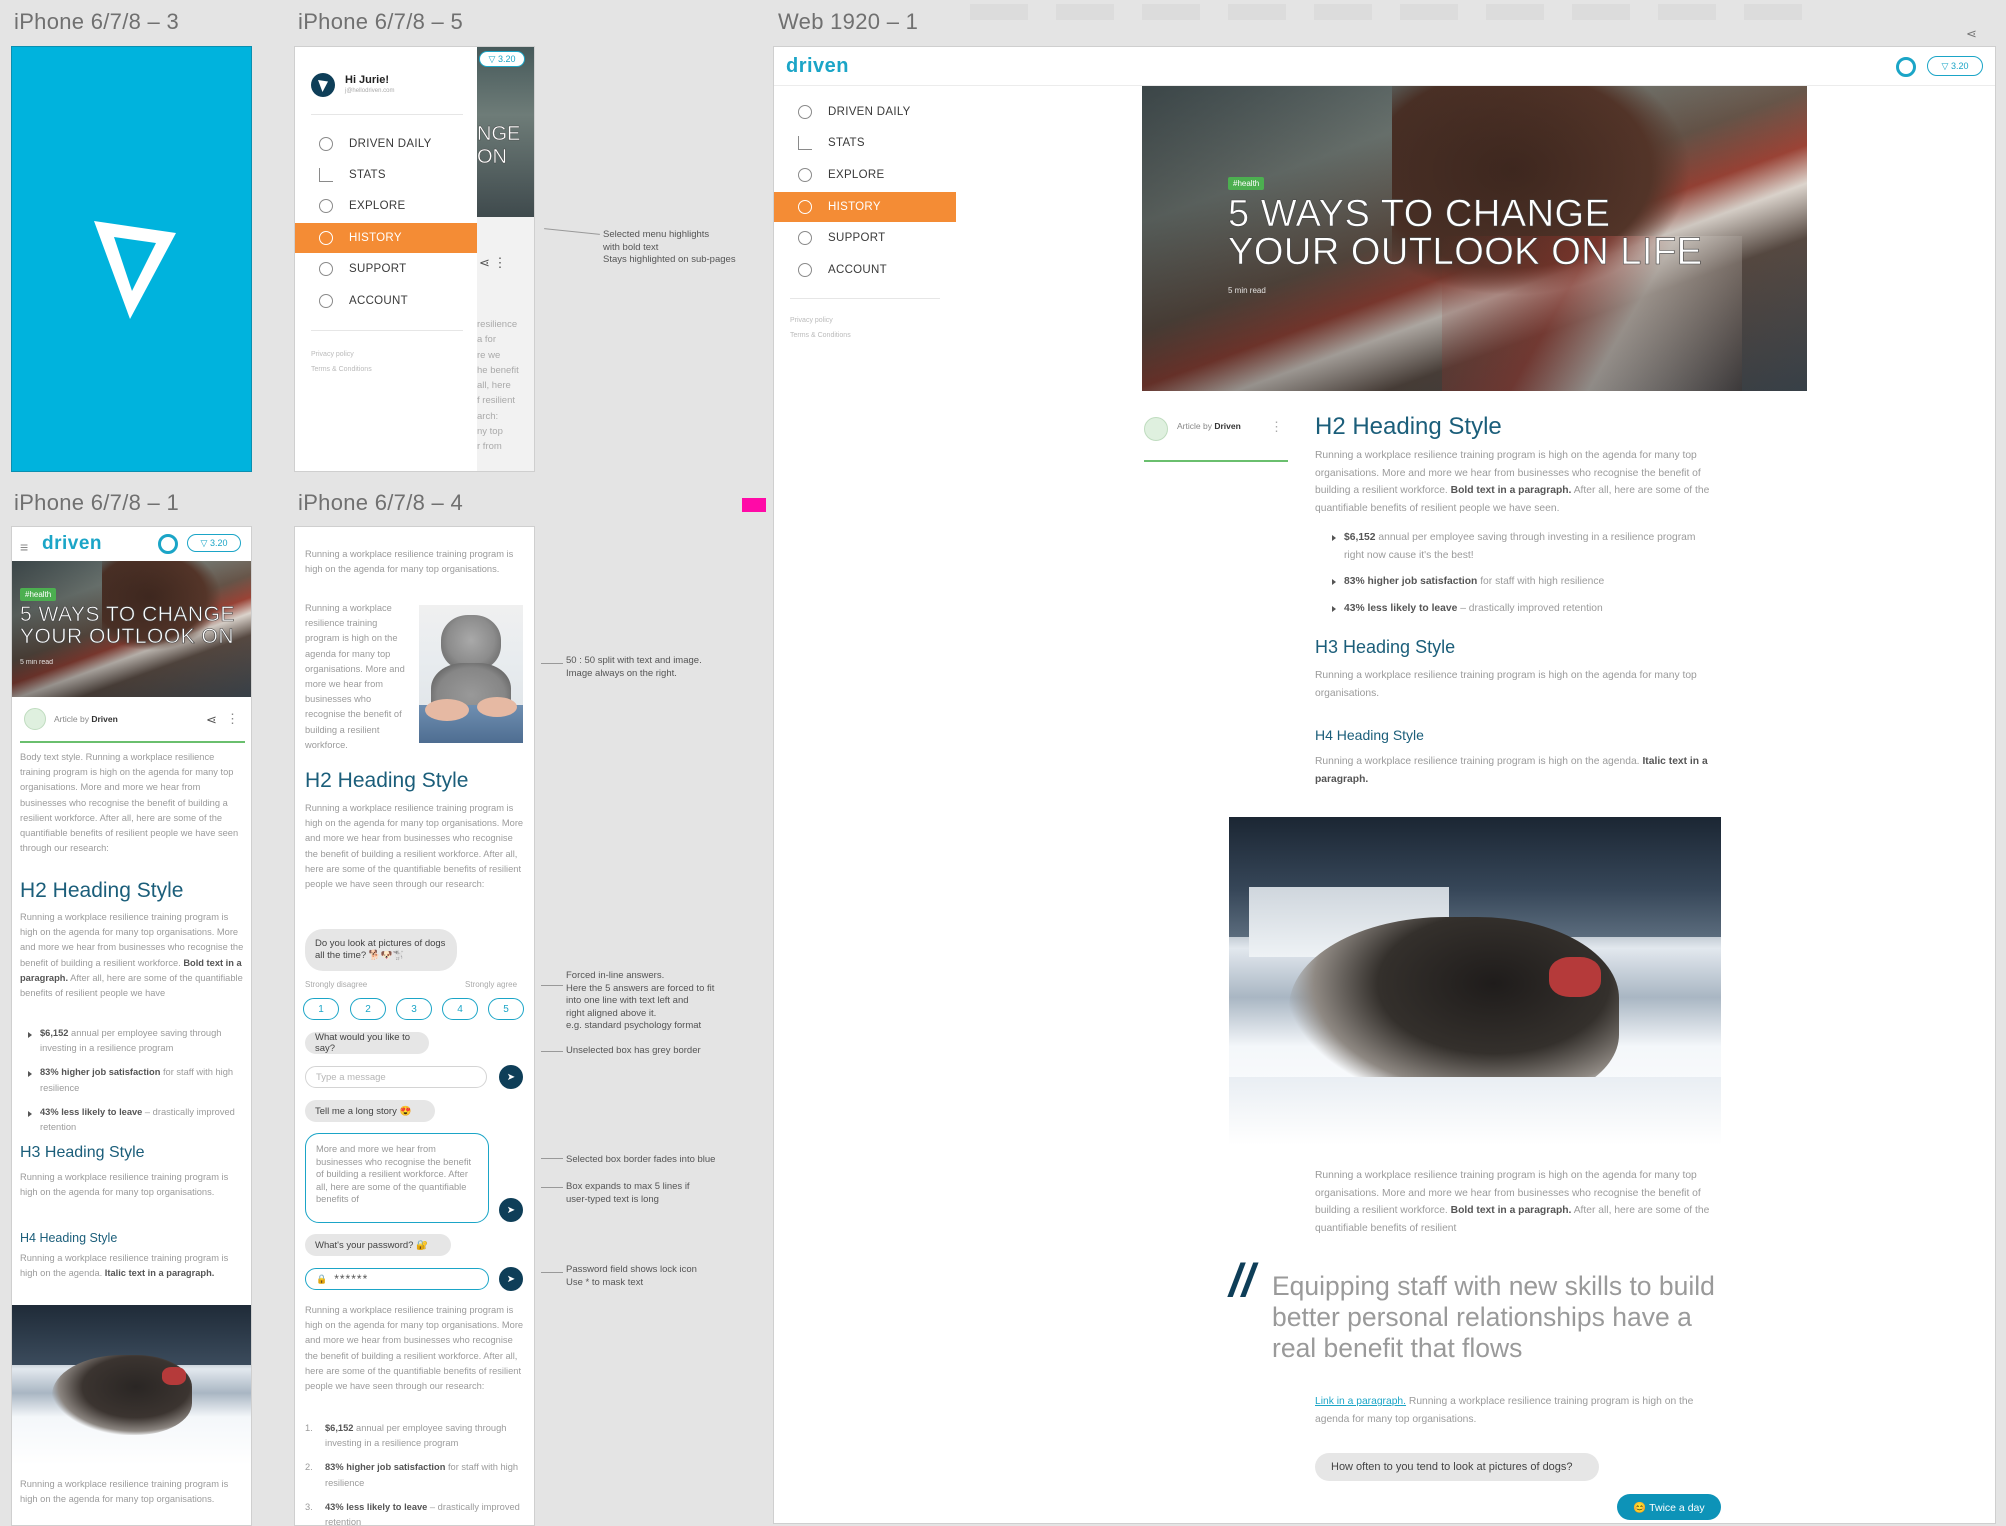 This screenshot has width=2006, height=1526. Describe the element at coordinates (326, 144) in the screenshot. I see `globe-icon` at that location.